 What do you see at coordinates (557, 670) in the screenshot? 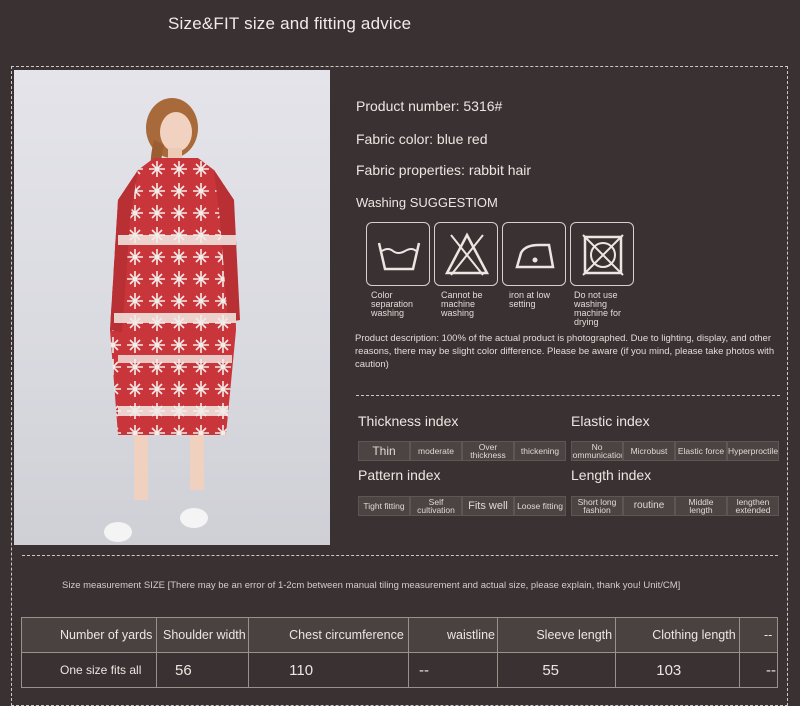
I see `table-cell: 55` at bounding box center [557, 670].